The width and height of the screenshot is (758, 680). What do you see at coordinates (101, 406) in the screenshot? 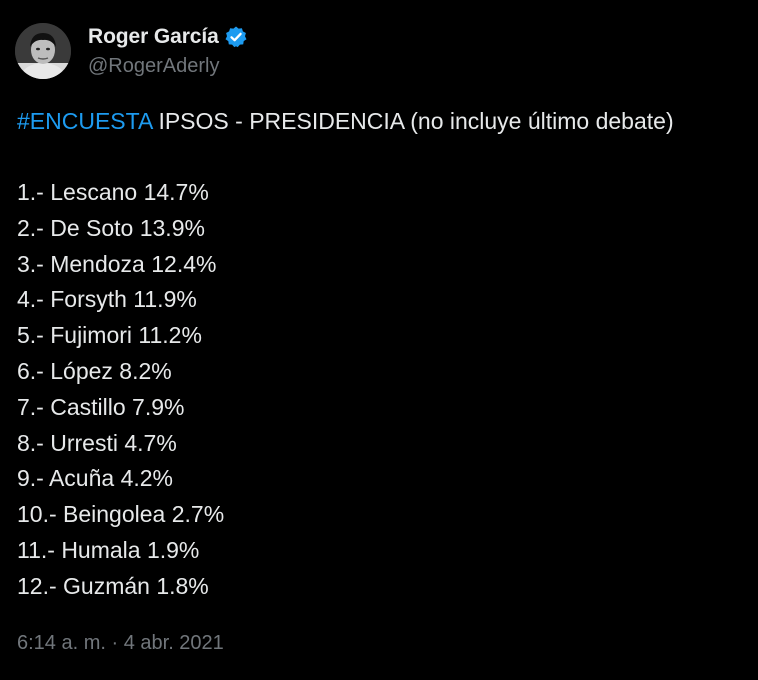
I see `list-item: 7.- Castillo 7.9%` at bounding box center [101, 406].